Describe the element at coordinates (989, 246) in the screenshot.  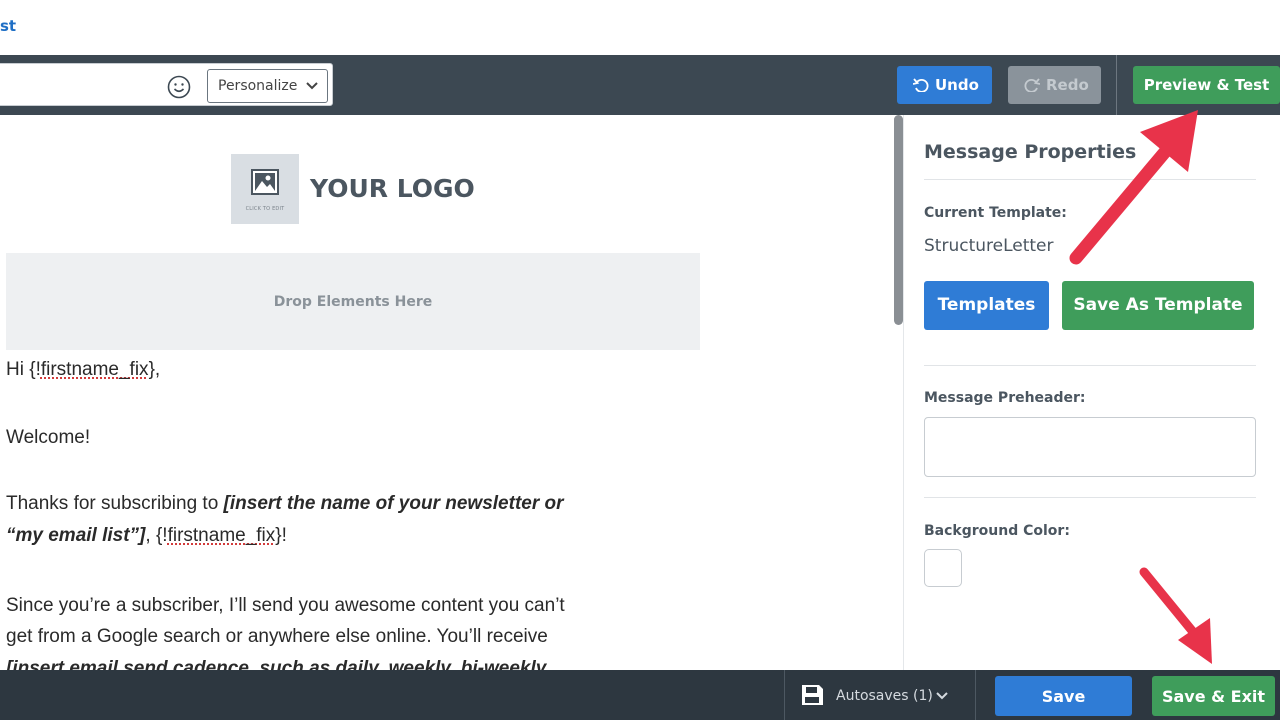
I see `current-template-value: StructureLetter` at that location.